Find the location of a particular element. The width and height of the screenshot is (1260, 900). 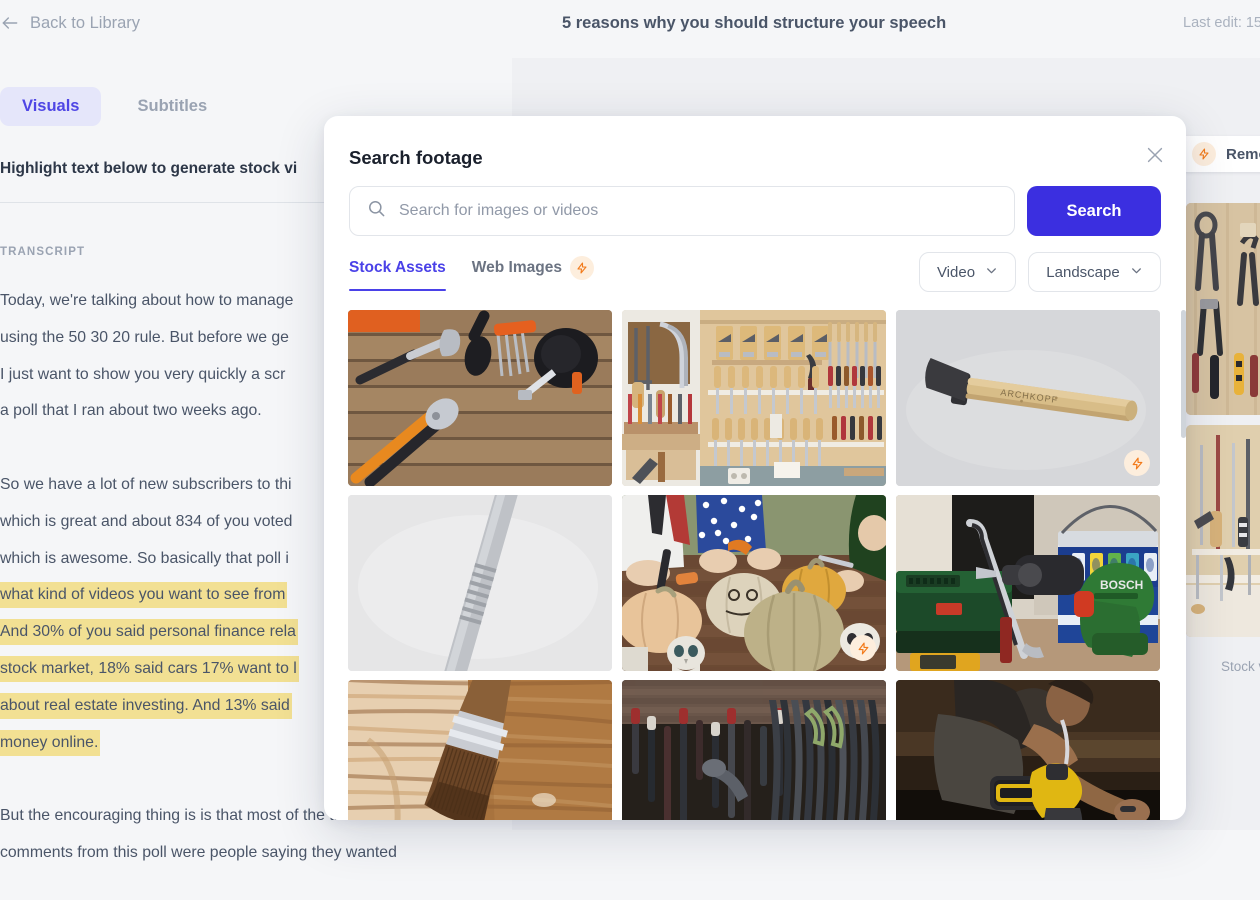

transcript-highlight: money online. is located at coordinates (50, 742).